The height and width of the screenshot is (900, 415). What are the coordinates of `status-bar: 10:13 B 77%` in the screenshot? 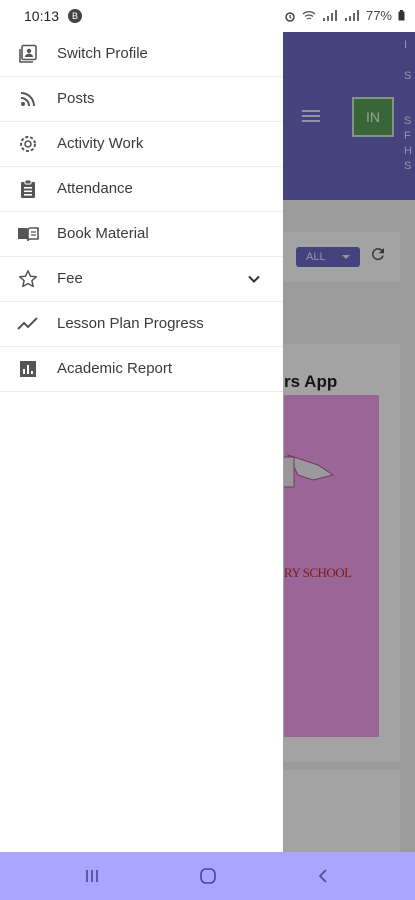 It's located at (207, 16).